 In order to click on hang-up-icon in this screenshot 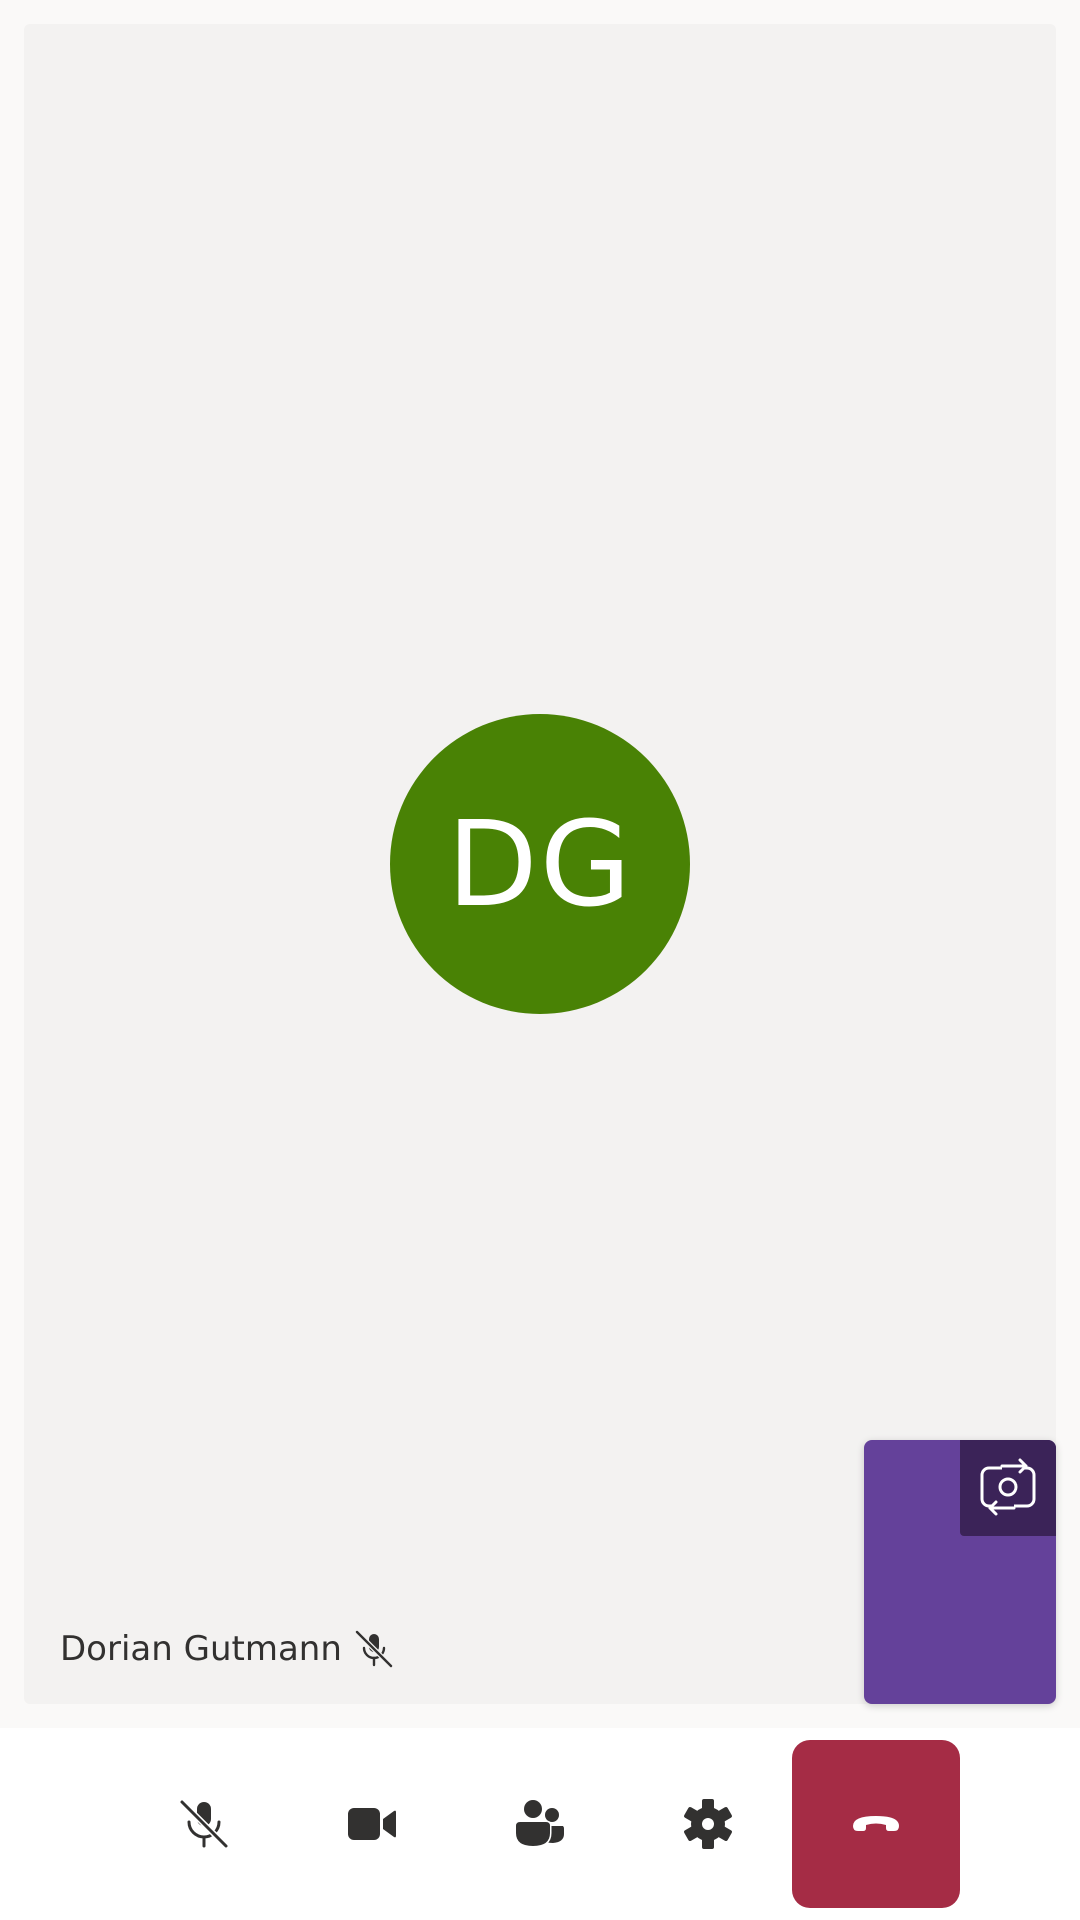, I will do `click(876, 1824)`.